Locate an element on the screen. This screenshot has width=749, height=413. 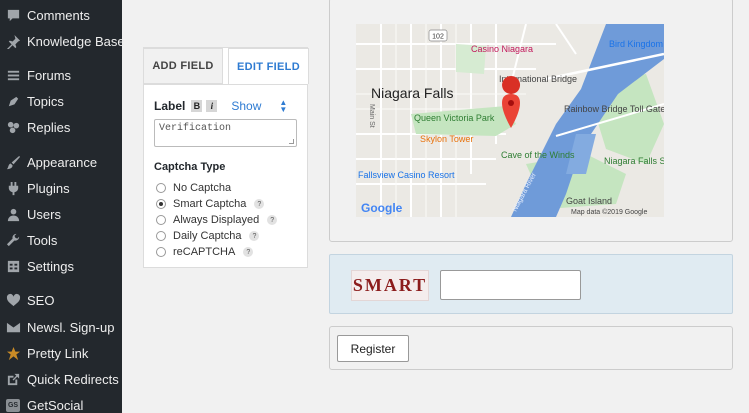
google-logo: Google is located at coordinates (382, 208).